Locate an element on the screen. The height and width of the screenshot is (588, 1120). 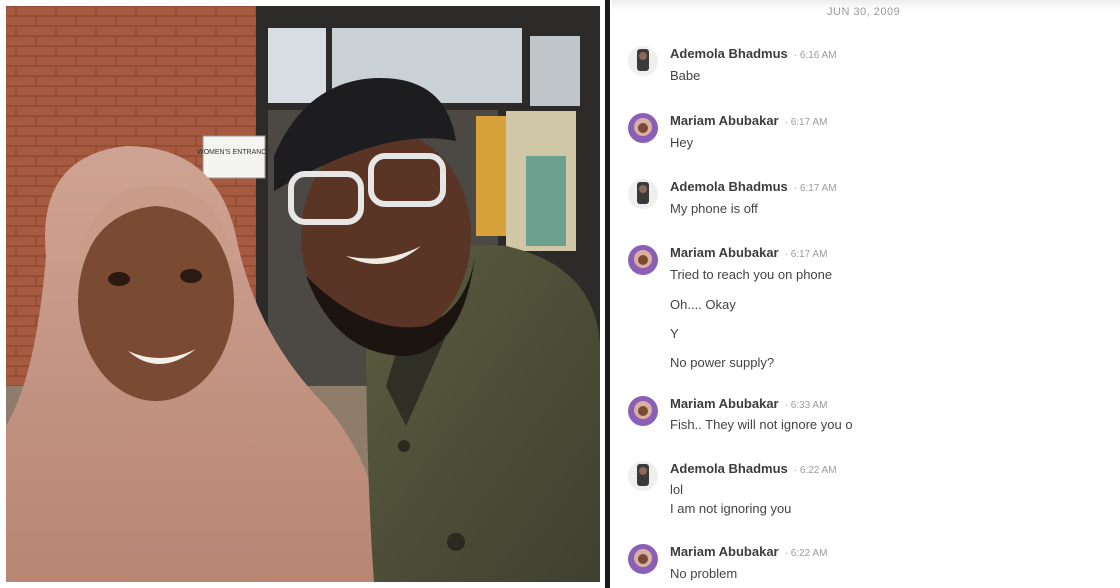
message-text: Oh.... Okay is located at coordinates (703, 304).